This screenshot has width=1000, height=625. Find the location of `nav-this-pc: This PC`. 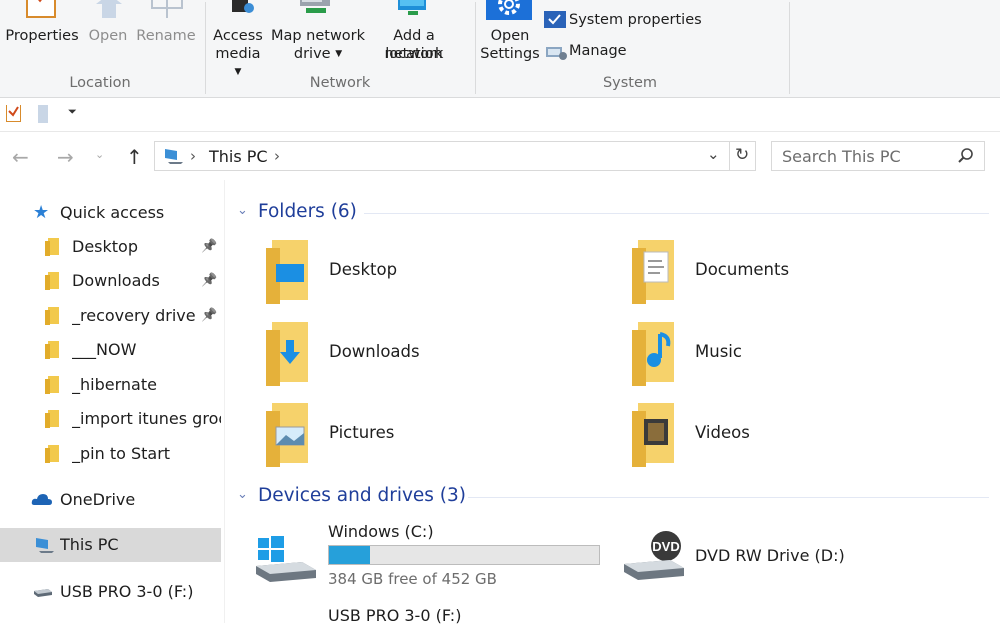

nav-this-pc: This PC is located at coordinates (110, 545).